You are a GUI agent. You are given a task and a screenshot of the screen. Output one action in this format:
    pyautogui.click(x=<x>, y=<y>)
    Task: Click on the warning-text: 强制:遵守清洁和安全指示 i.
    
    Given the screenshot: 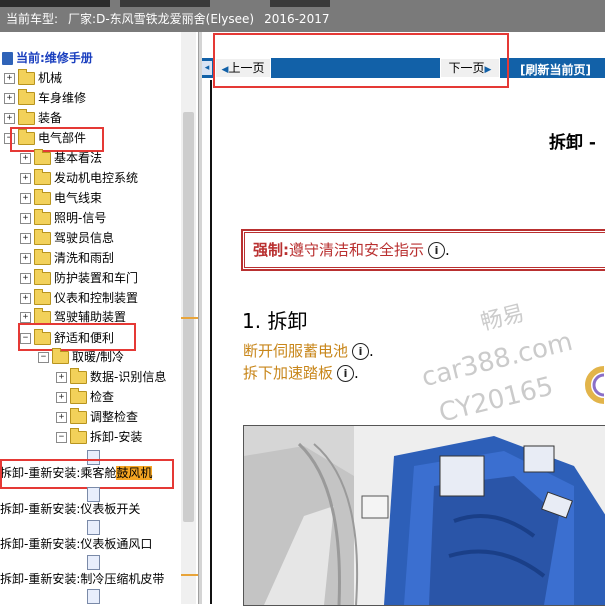 What is the action you would take?
    pyautogui.click(x=351, y=249)
    